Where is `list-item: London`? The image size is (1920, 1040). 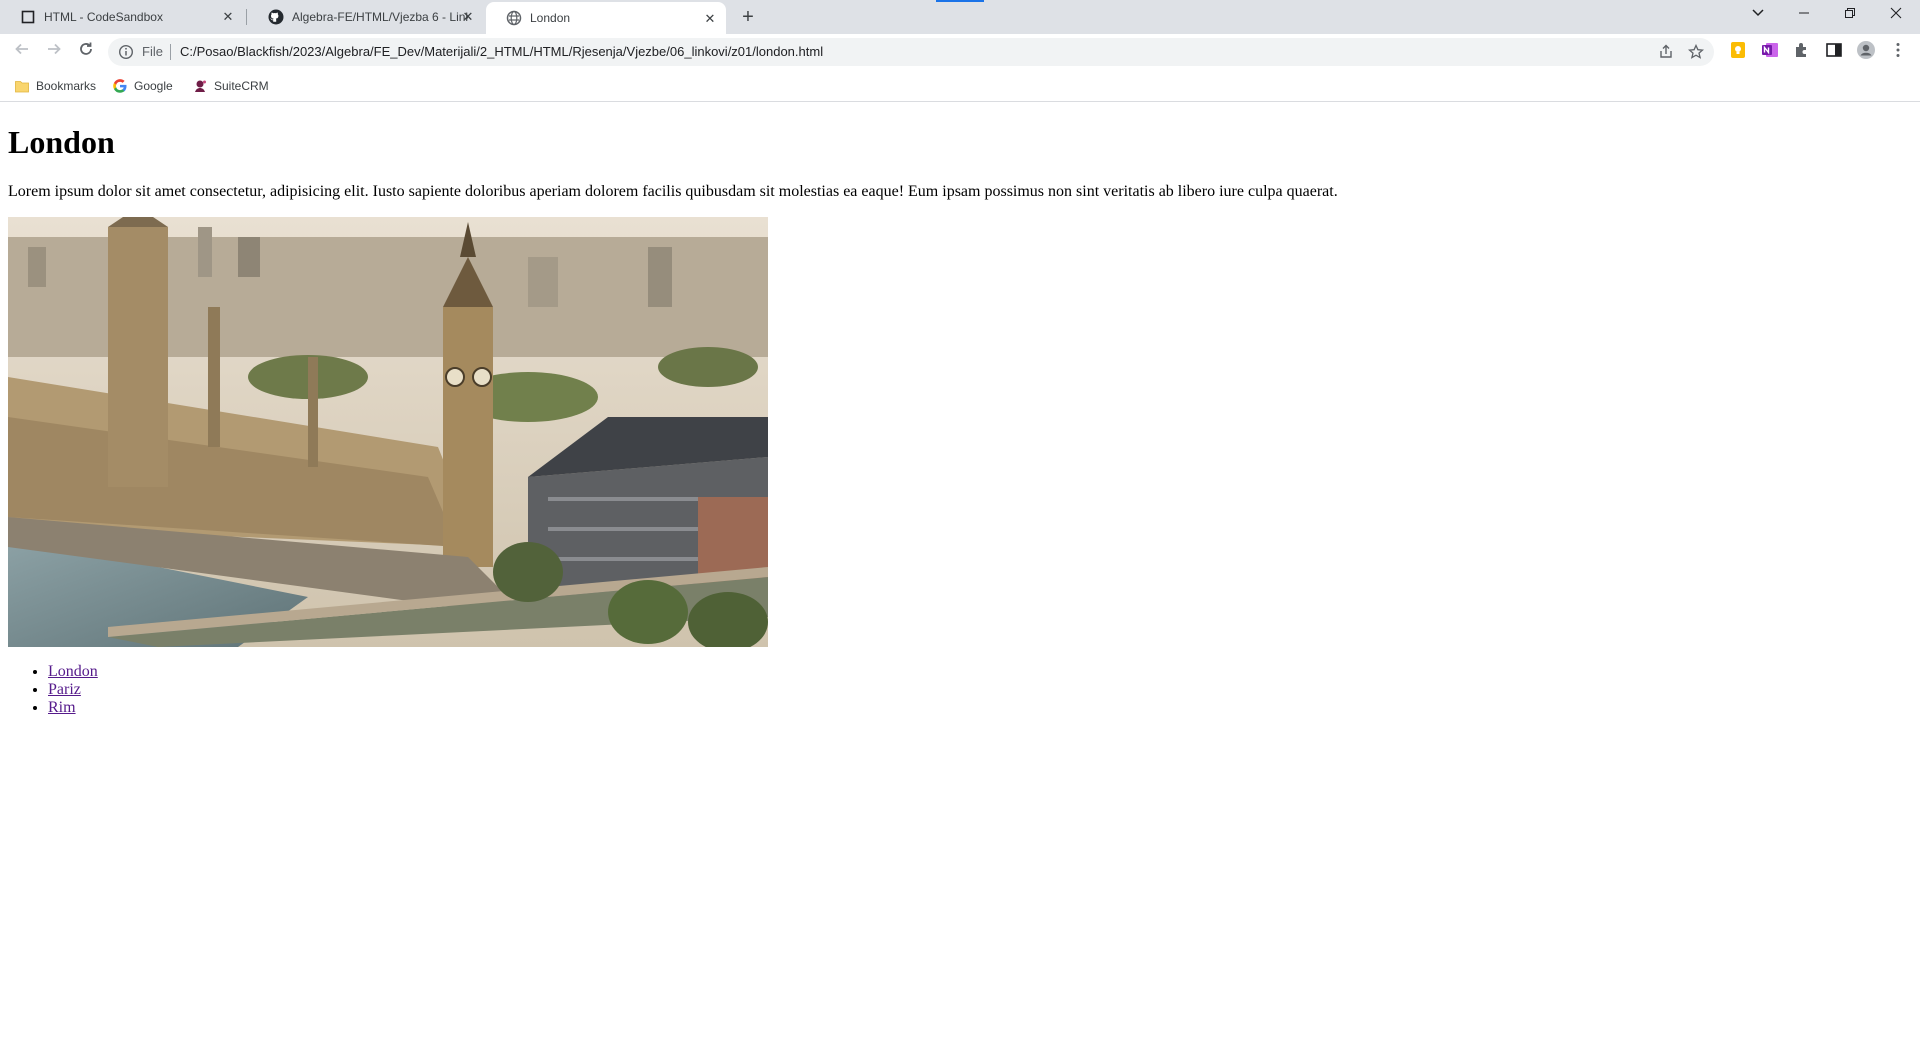 list-item: London is located at coordinates (980, 672).